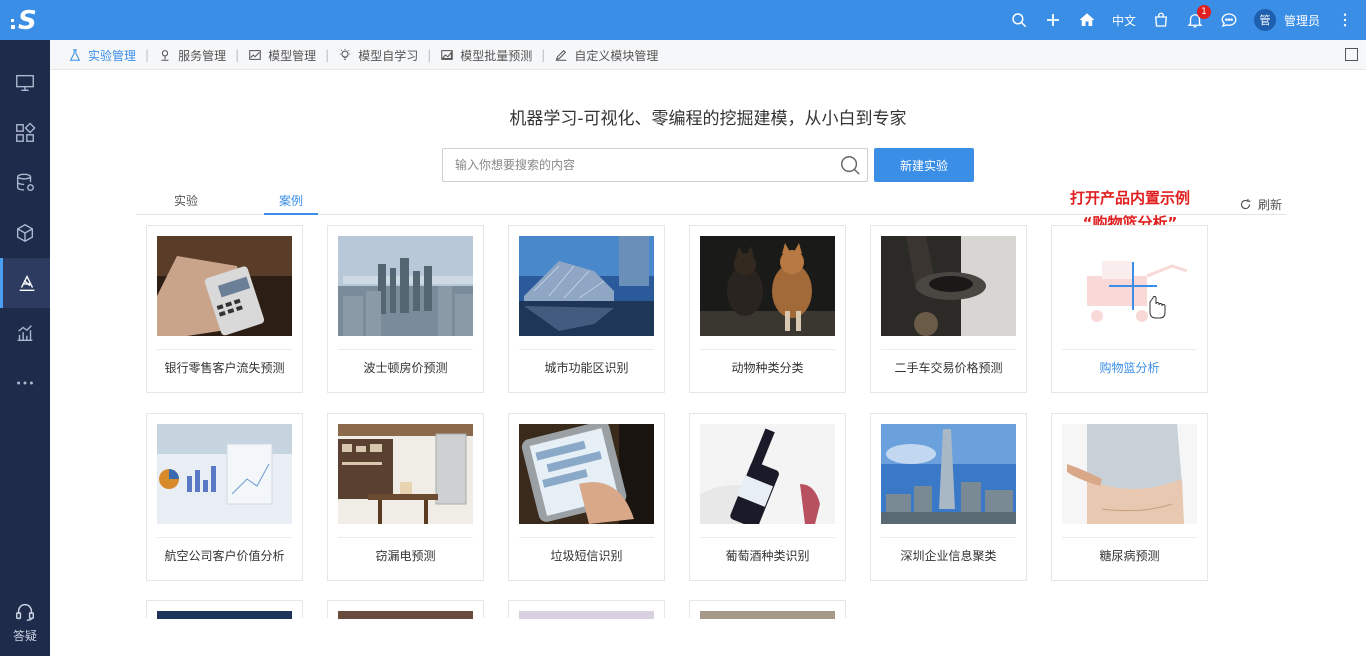 Image resolution: width=1366 pixels, height=656 pixels. What do you see at coordinates (561, 55) in the screenshot?
I see `pencil-icon` at bounding box center [561, 55].